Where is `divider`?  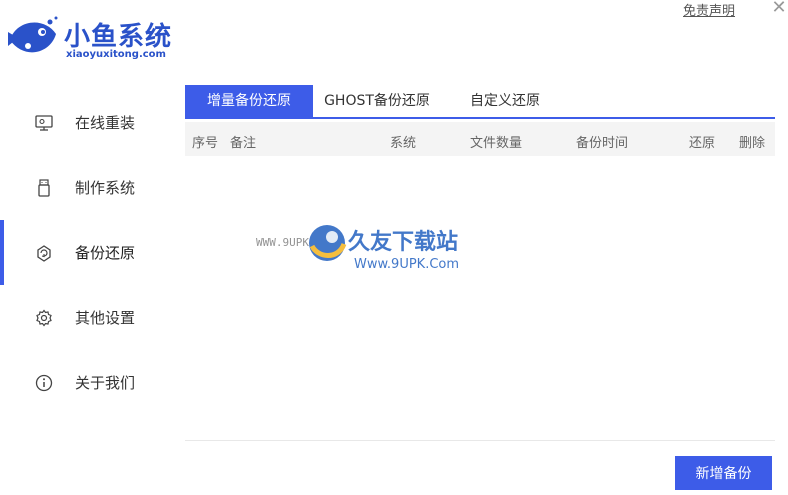
divider is located at coordinates (480, 440).